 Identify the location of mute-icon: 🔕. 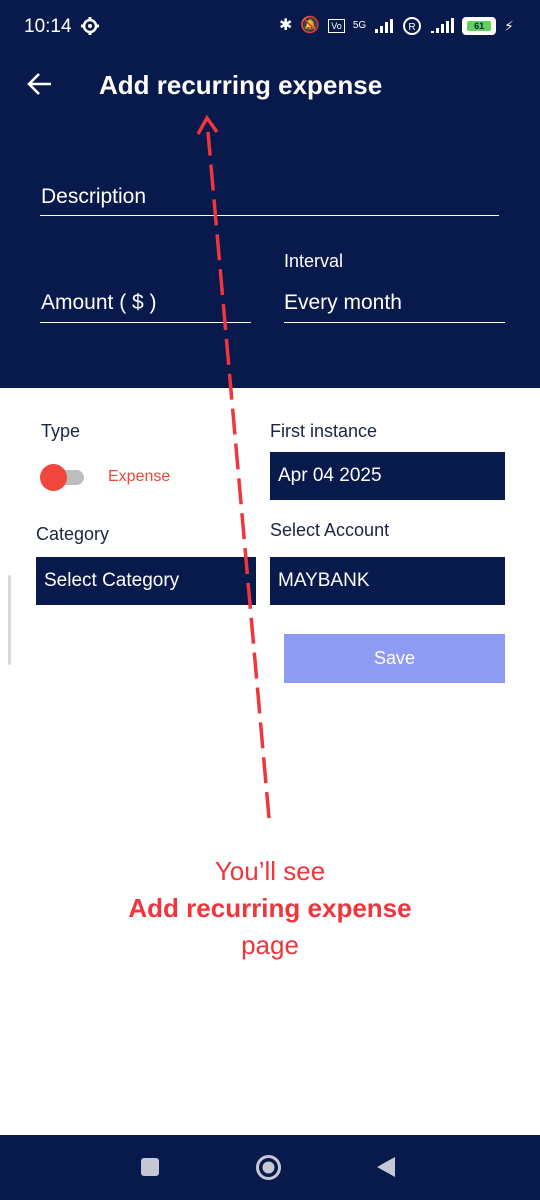
(310, 25).